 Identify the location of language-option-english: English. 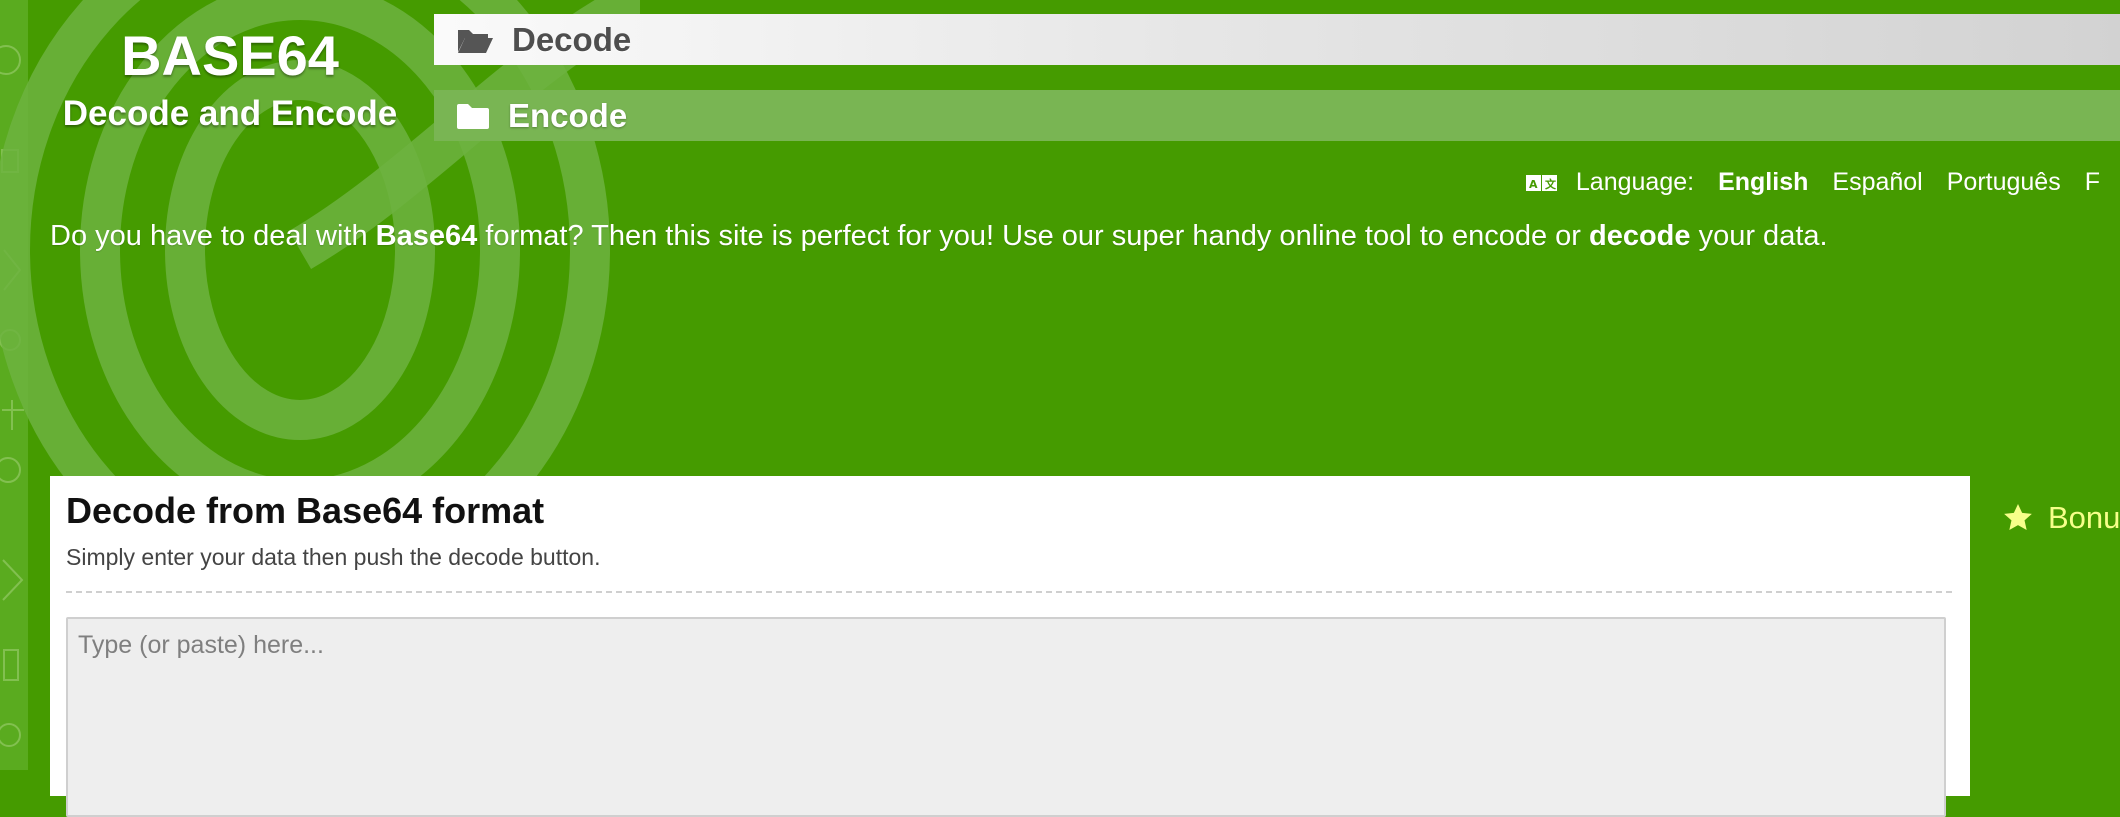
(1763, 182).